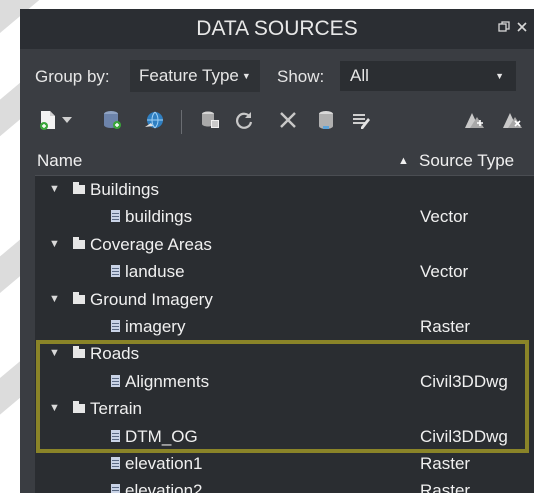 This screenshot has width=534, height=493. What do you see at coordinates (284, 353) in the screenshot?
I see `tree-group-row: ▼ Roads` at bounding box center [284, 353].